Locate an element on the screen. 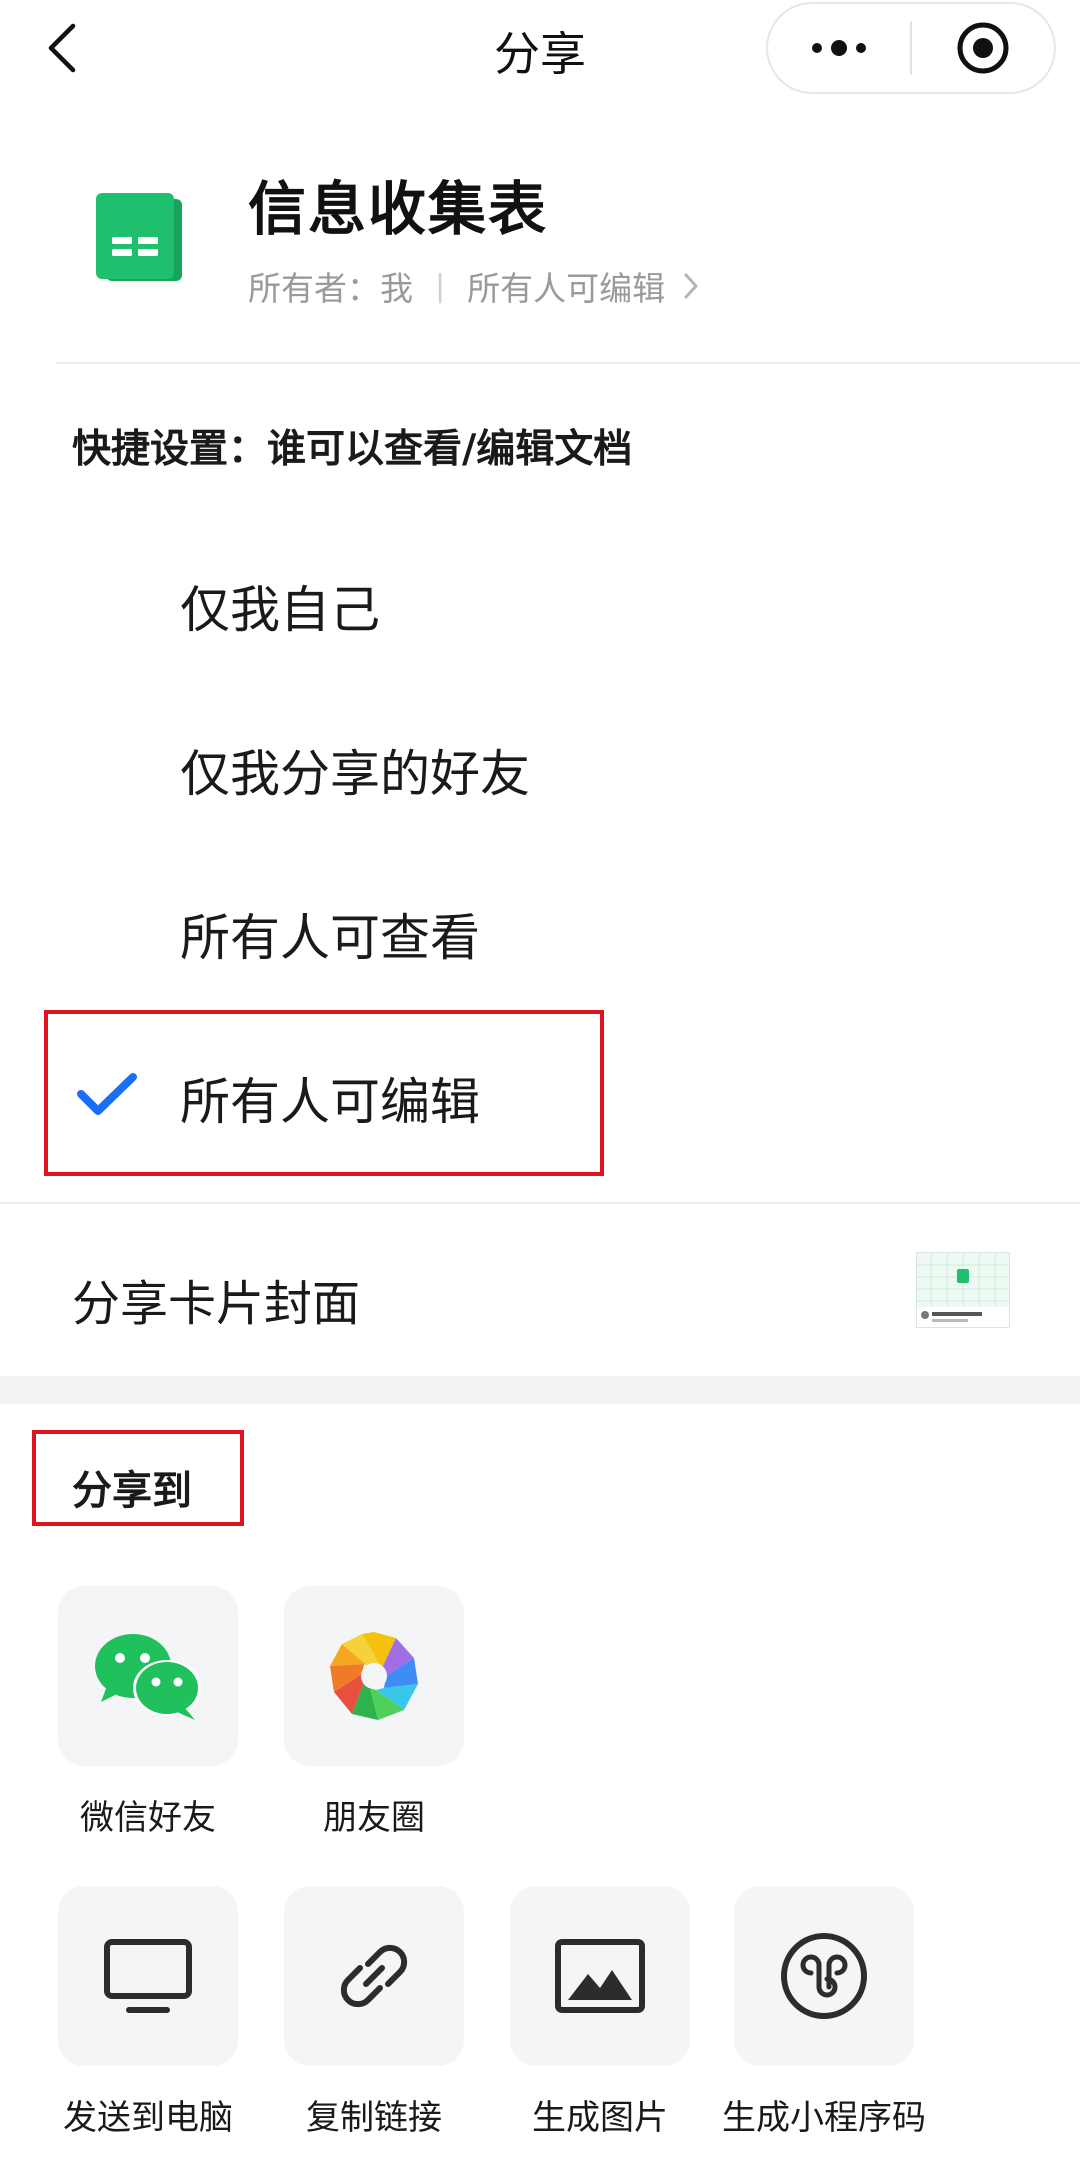 The height and width of the screenshot is (2168, 1080). quick-settings-label: 快捷设置：谁可以查看/编辑文档 is located at coordinates (352, 449).